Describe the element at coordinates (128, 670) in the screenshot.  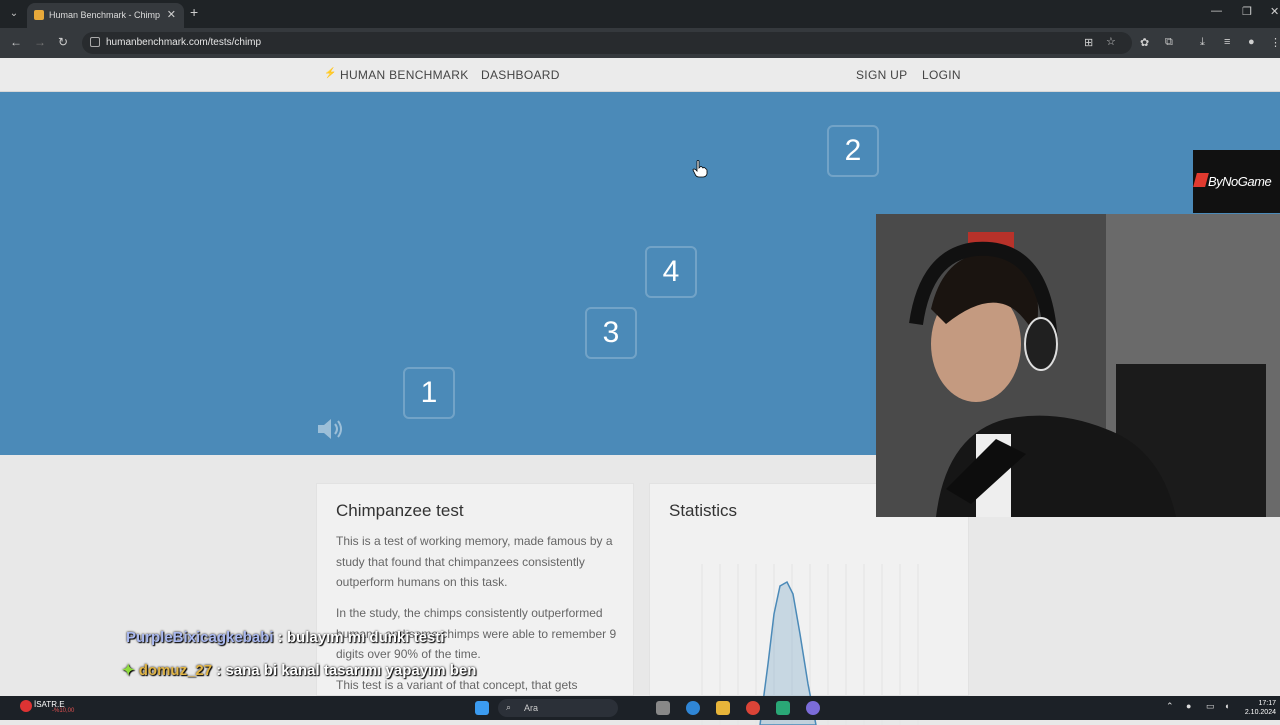
I see `chat-badge-icon: ✦` at that location.